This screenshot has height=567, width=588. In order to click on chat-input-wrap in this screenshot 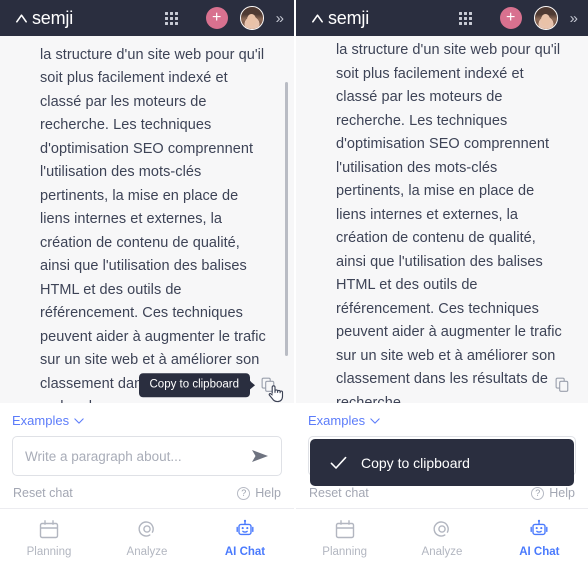, I will do `click(147, 456)`.